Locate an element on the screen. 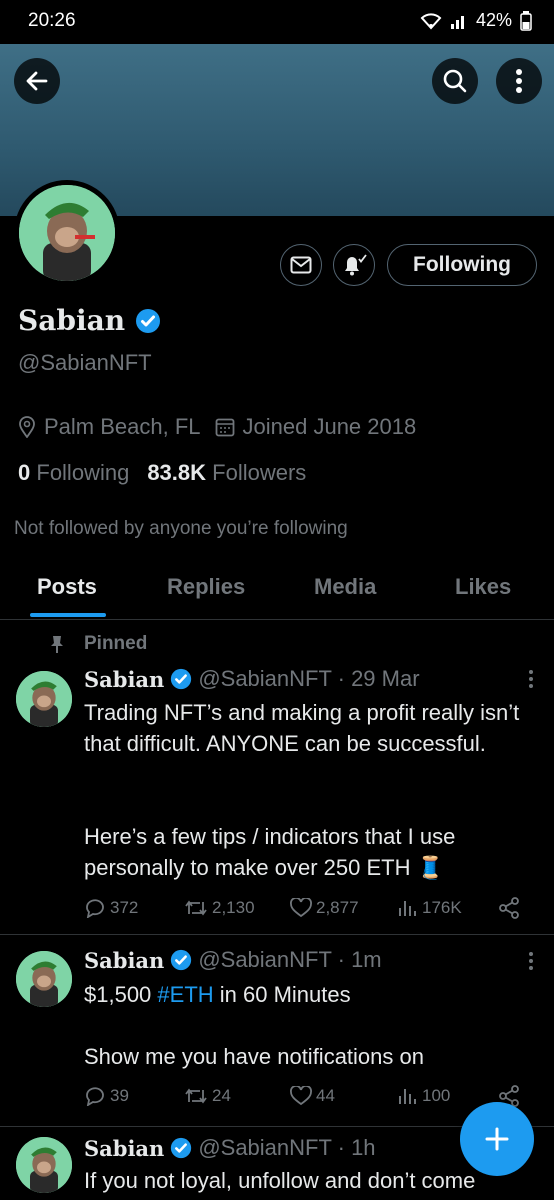  following-stat: 0 Following is located at coordinates (73, 473).